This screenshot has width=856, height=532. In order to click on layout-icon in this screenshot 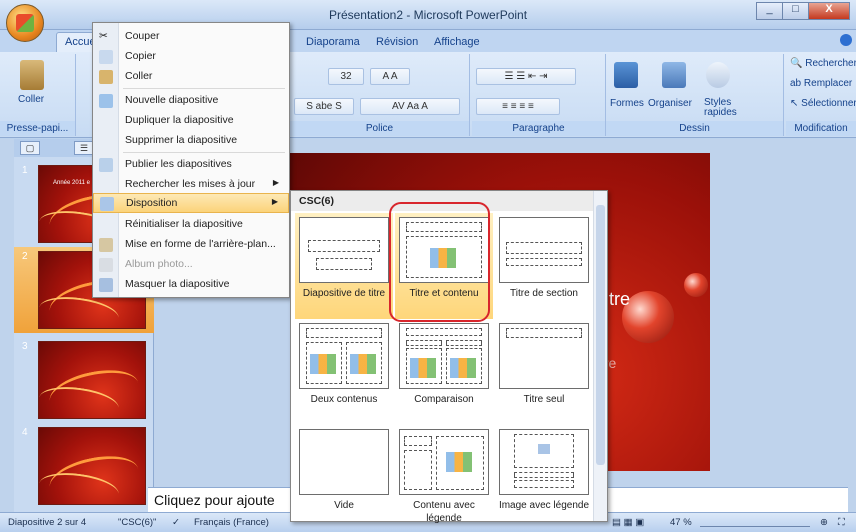, I will do `click(107, 204)`.